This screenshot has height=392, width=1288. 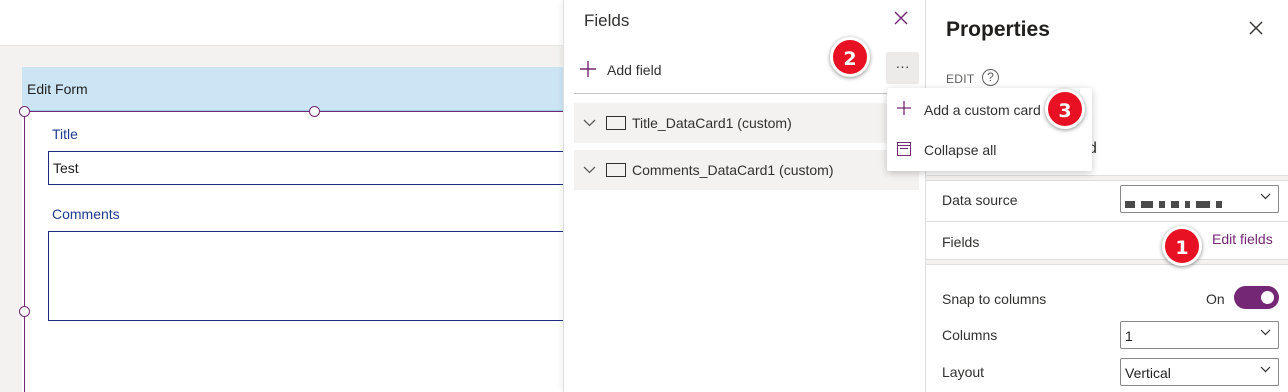 I want to click on data-source-dropdown, so click(x=1199, y=199).